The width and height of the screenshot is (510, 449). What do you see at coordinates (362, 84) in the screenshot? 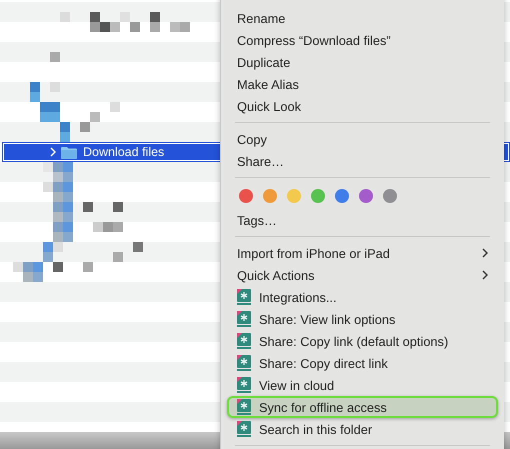
I see `menu-item: Make Alias` at bounding box center [362, 84].